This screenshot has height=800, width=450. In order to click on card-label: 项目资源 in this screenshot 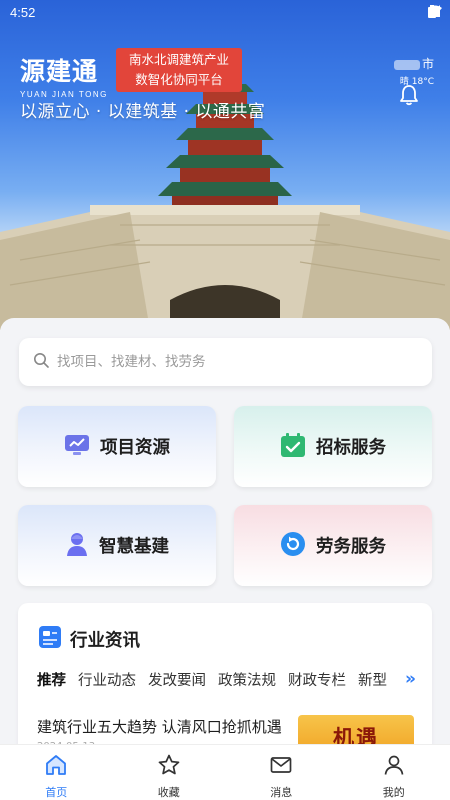, I will do `click(135, 448)`.